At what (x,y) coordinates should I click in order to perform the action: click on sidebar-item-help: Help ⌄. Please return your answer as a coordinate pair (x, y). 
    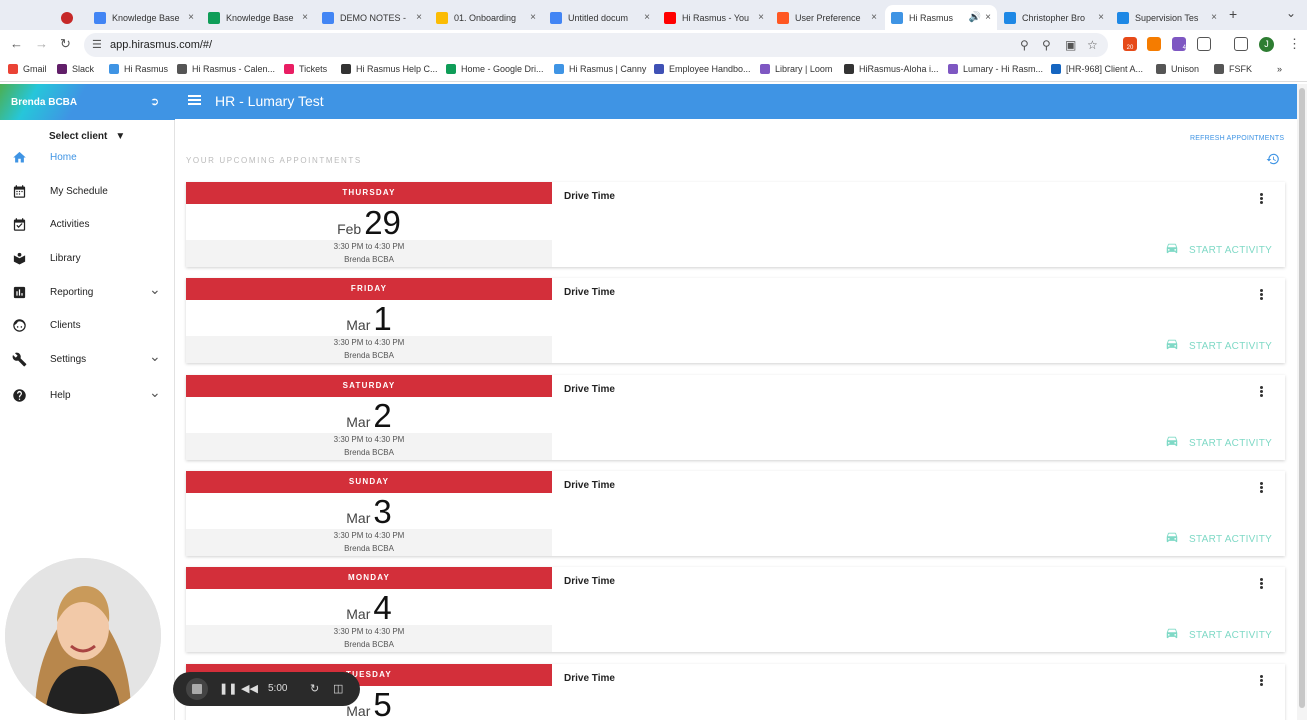
    Looking at the image, I should click on (87, 395).